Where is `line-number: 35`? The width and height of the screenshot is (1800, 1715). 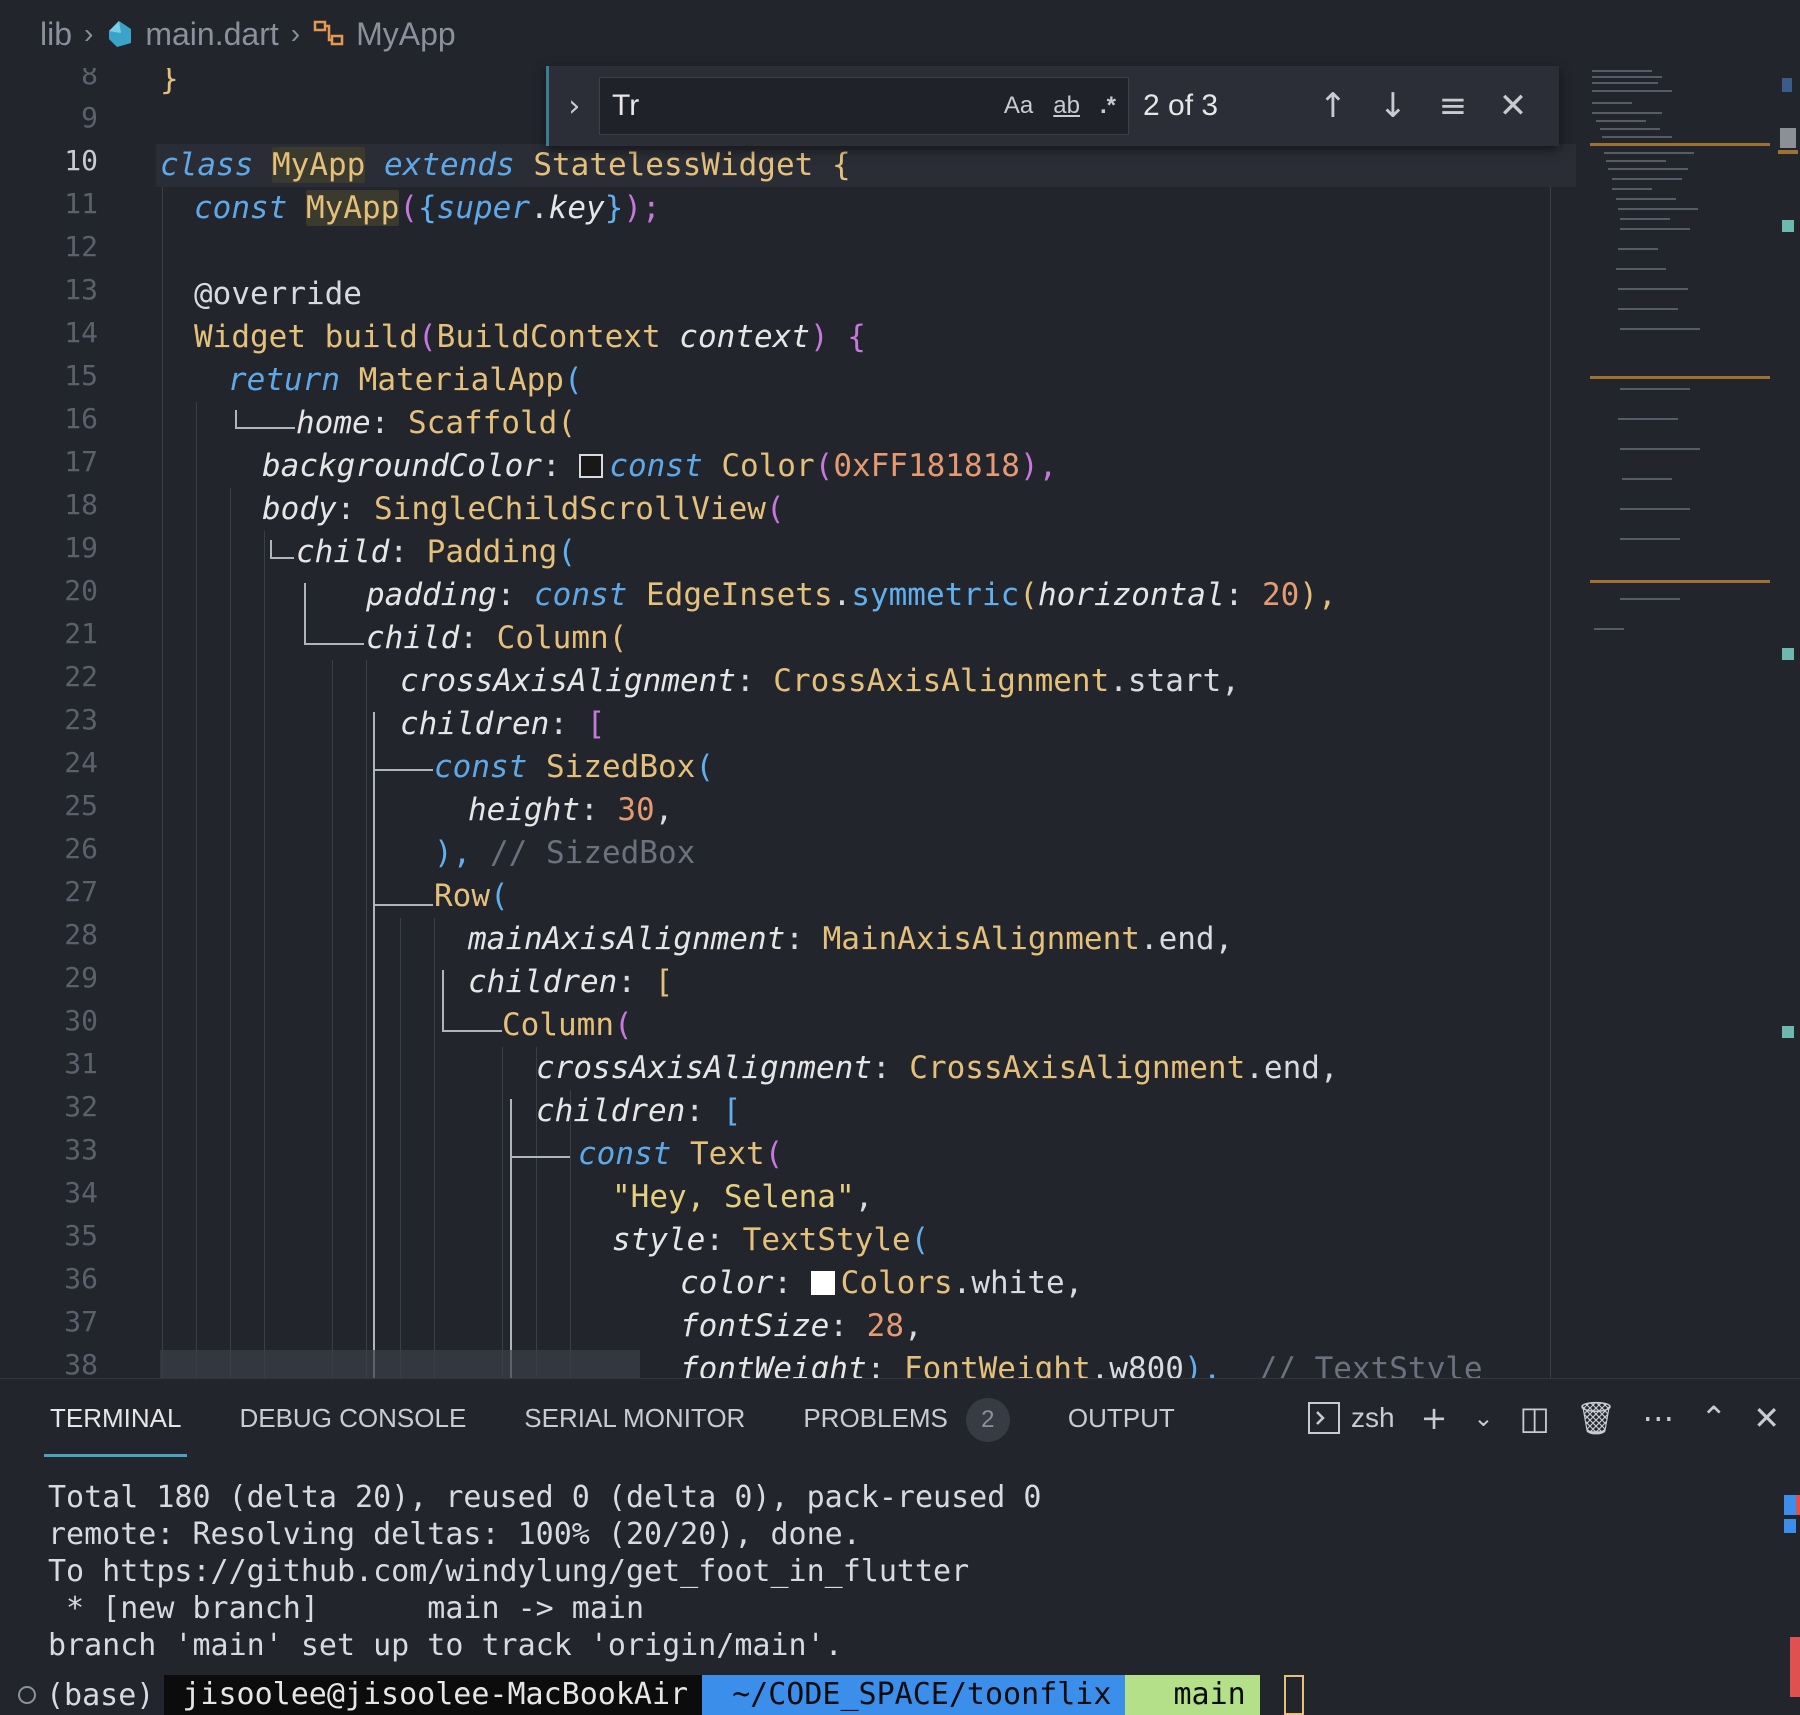
line-number: 35 is located at coordinates (81, 1235).